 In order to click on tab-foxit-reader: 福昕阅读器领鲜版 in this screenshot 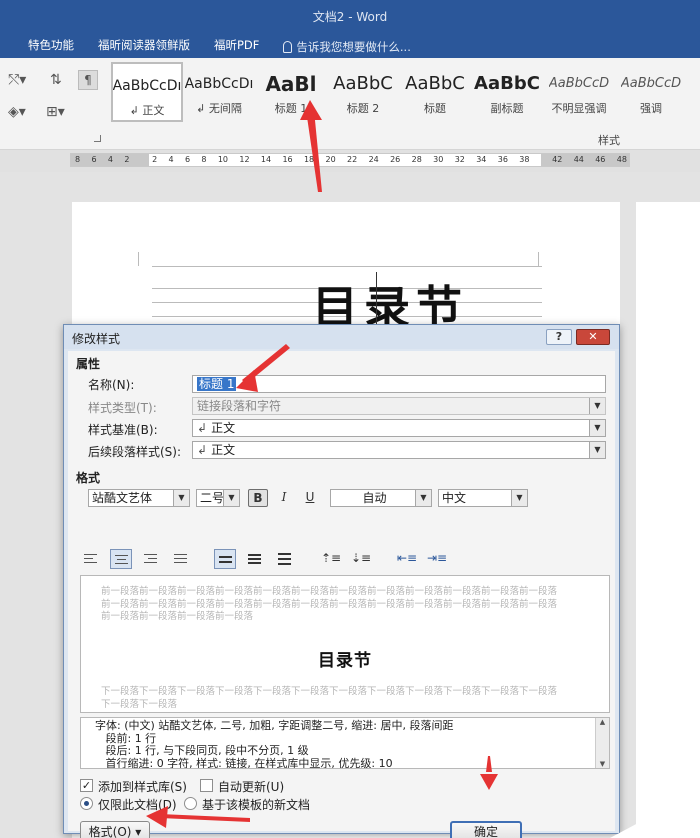, I will do `click(144, 47)`.